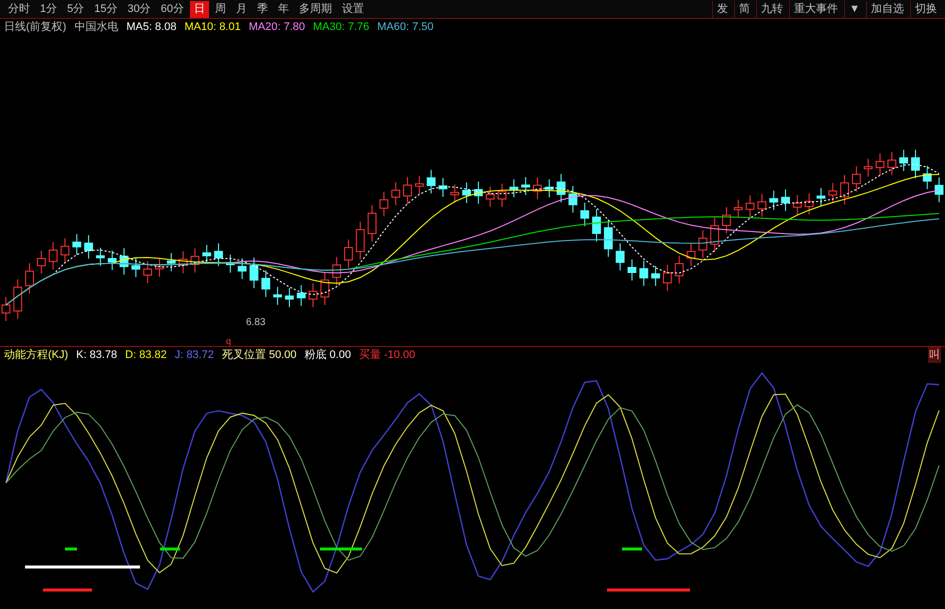 Image resolution: width=945 pixels, height=609 pixels. I want to click on period-tab: 多周期, so click(315, 9).